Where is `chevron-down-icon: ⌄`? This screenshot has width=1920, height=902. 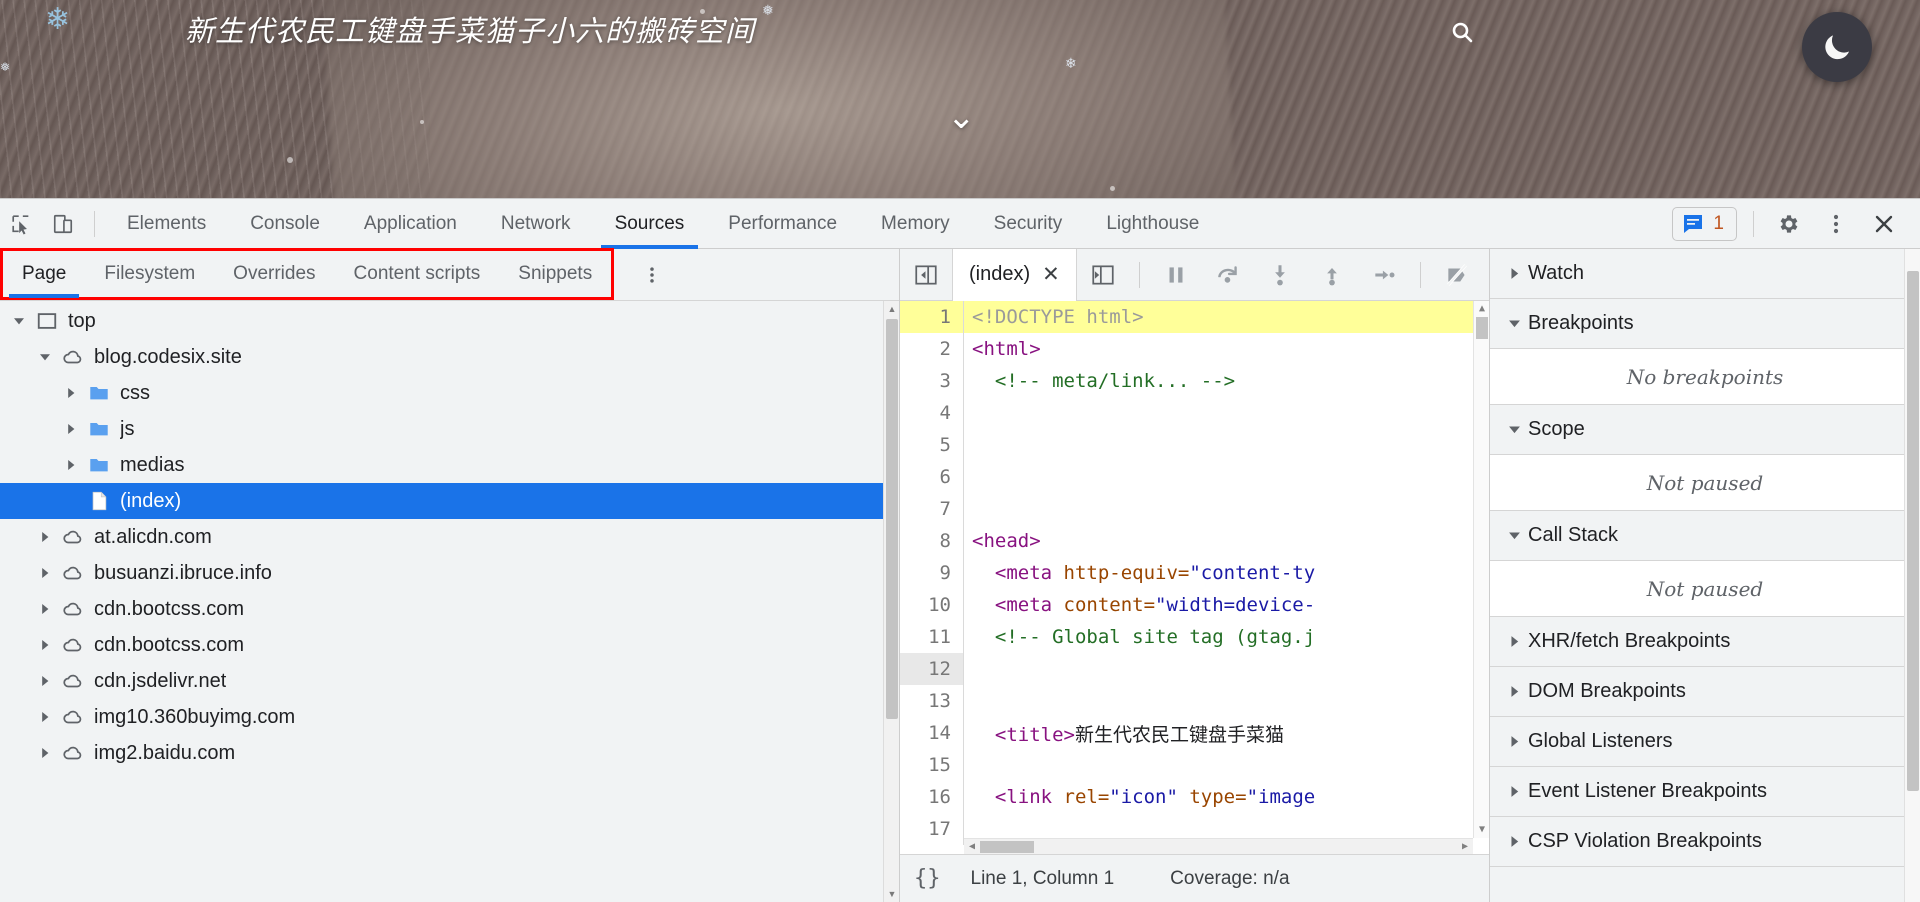 chevron-down-icon: ⌄ is located at coordinates (961, 117).